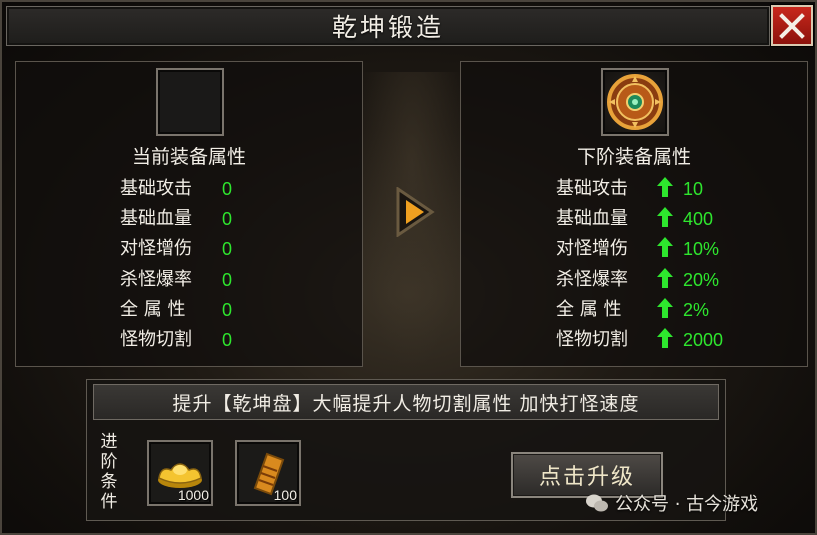 This screenshot has height=535, width=817. Describe the element at coordinates (406, 402) in the screenshot. I see `upgrade-description-banner: 提升【乾坤盘】大幅提升人物切割属性 加快打怪速度` at that location.